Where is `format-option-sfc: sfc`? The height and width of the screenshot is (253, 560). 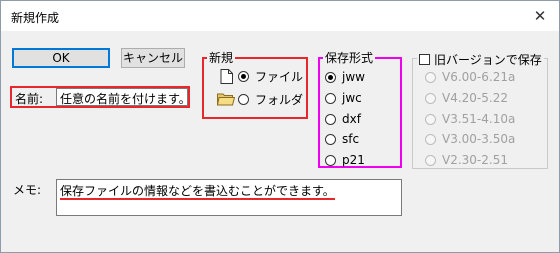 format-option-sfc: sfc is located at coordinates (342, 139).